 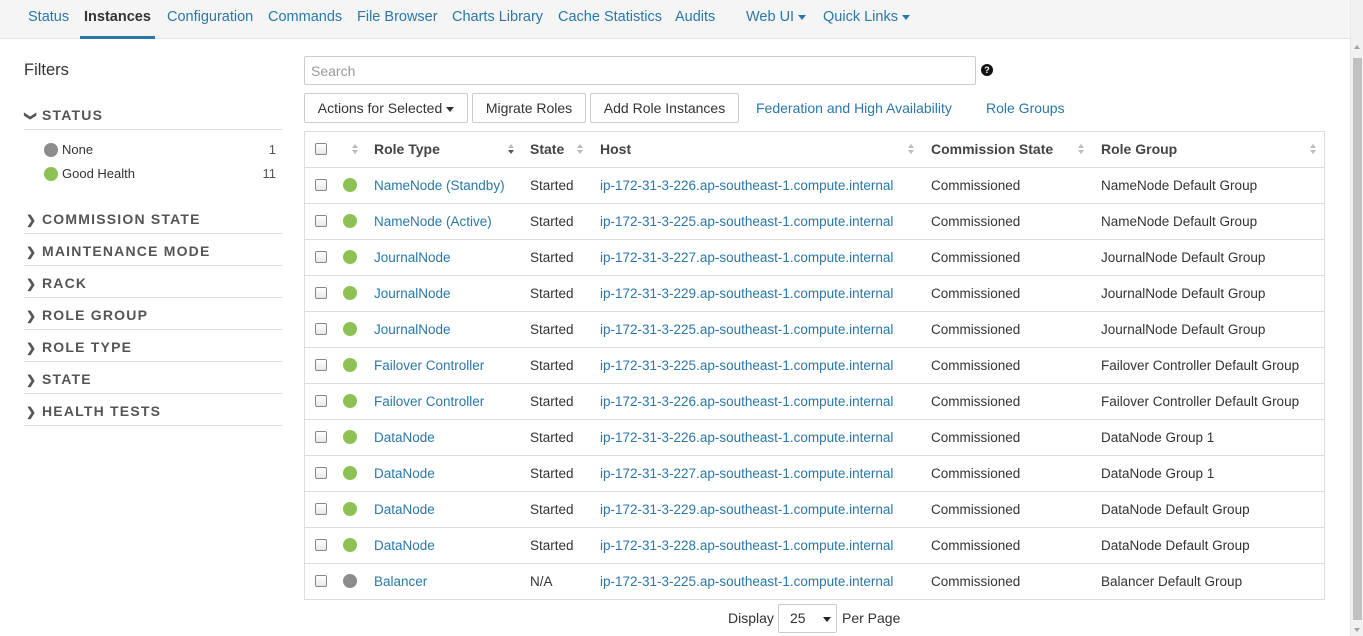 What do you see at coordinates (1357, 339) in the screenshot?
I see `scrollbar-thumb` at bounding box center [1357, 339].